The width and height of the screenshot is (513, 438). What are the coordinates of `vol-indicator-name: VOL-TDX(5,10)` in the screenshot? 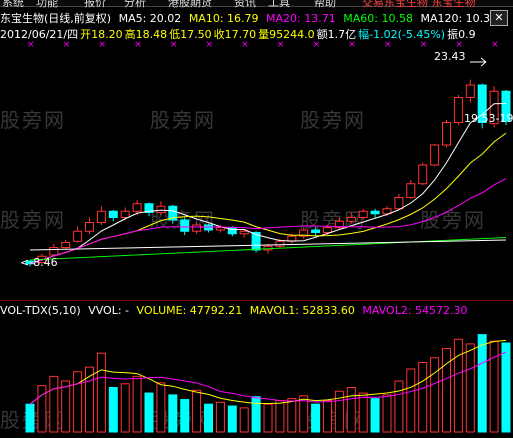 It's located at (40, 310).